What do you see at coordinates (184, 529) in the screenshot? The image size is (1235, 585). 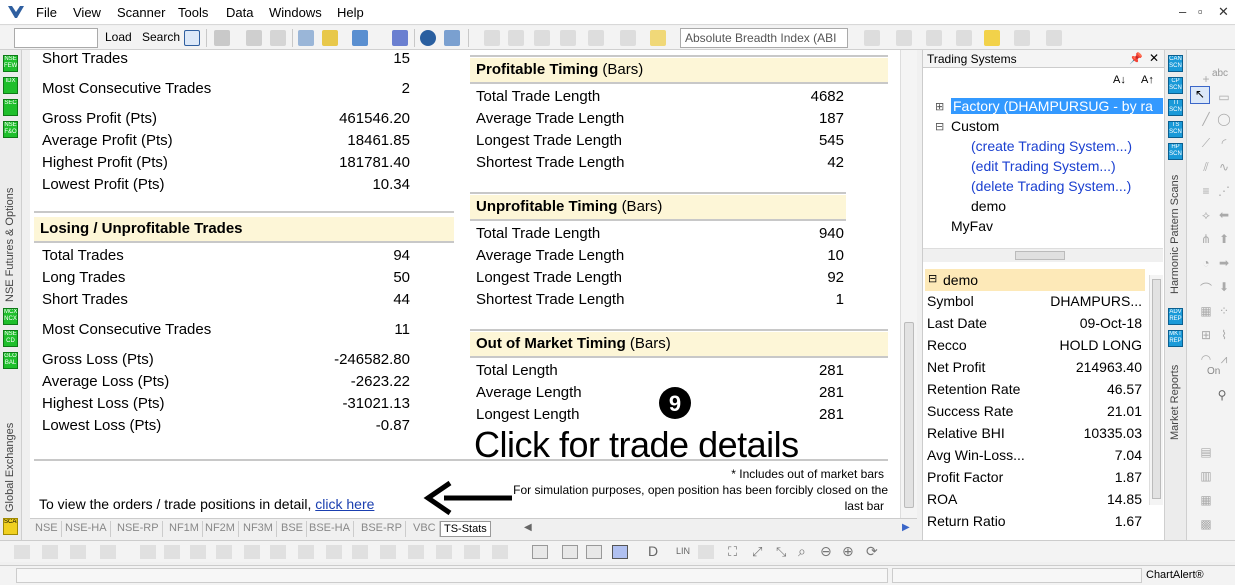 I see `tab-nf1m: NF1M` at bounding box center [184, 529].